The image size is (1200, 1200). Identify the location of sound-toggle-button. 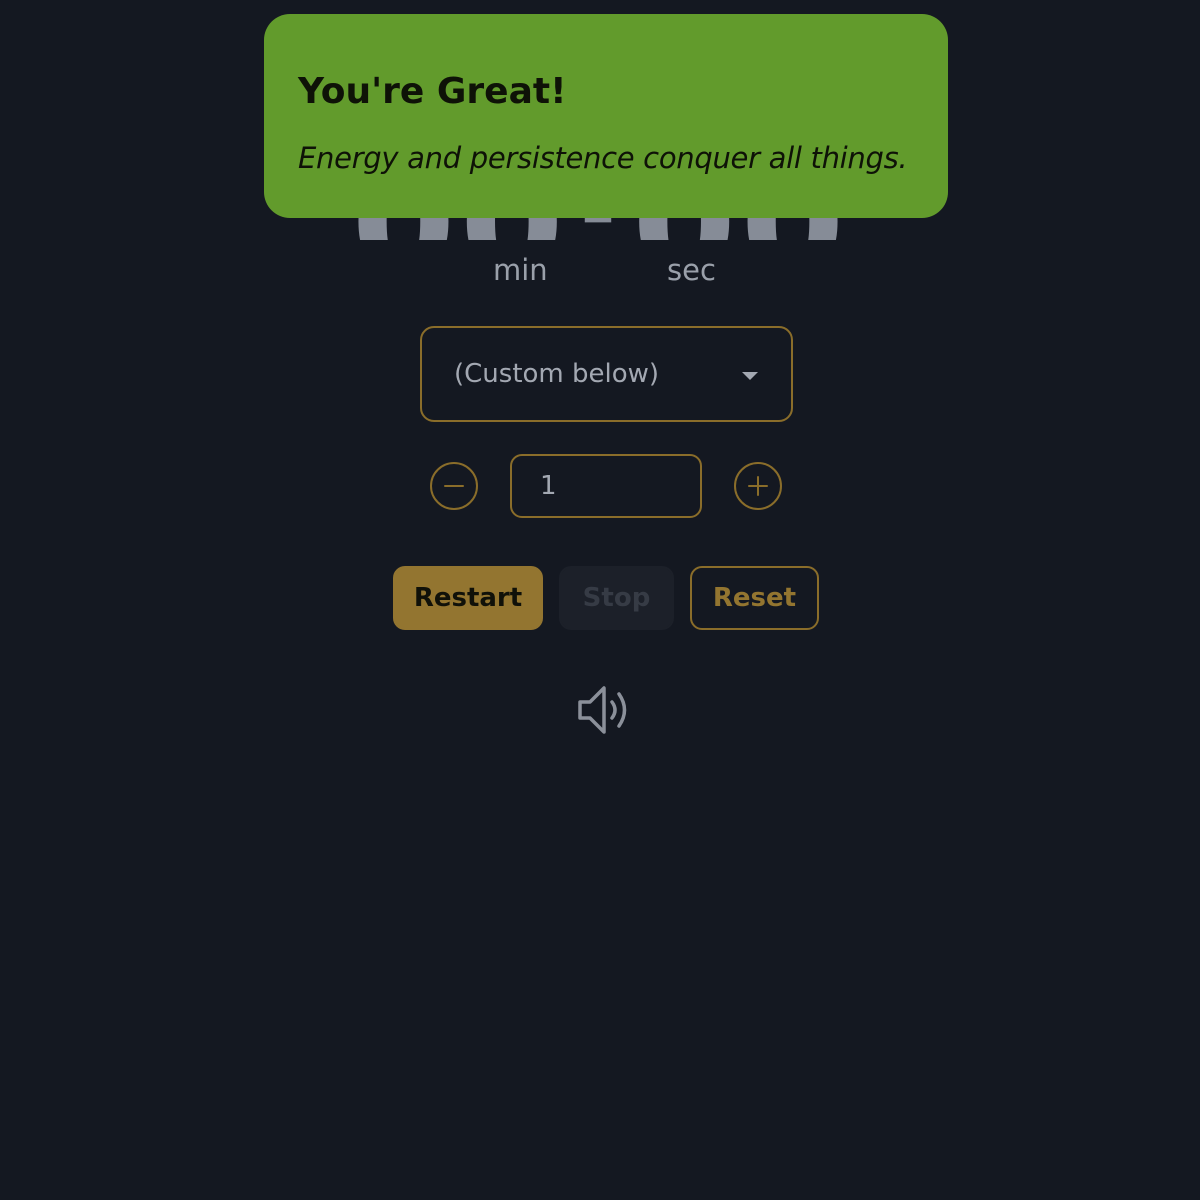
(606, 710).